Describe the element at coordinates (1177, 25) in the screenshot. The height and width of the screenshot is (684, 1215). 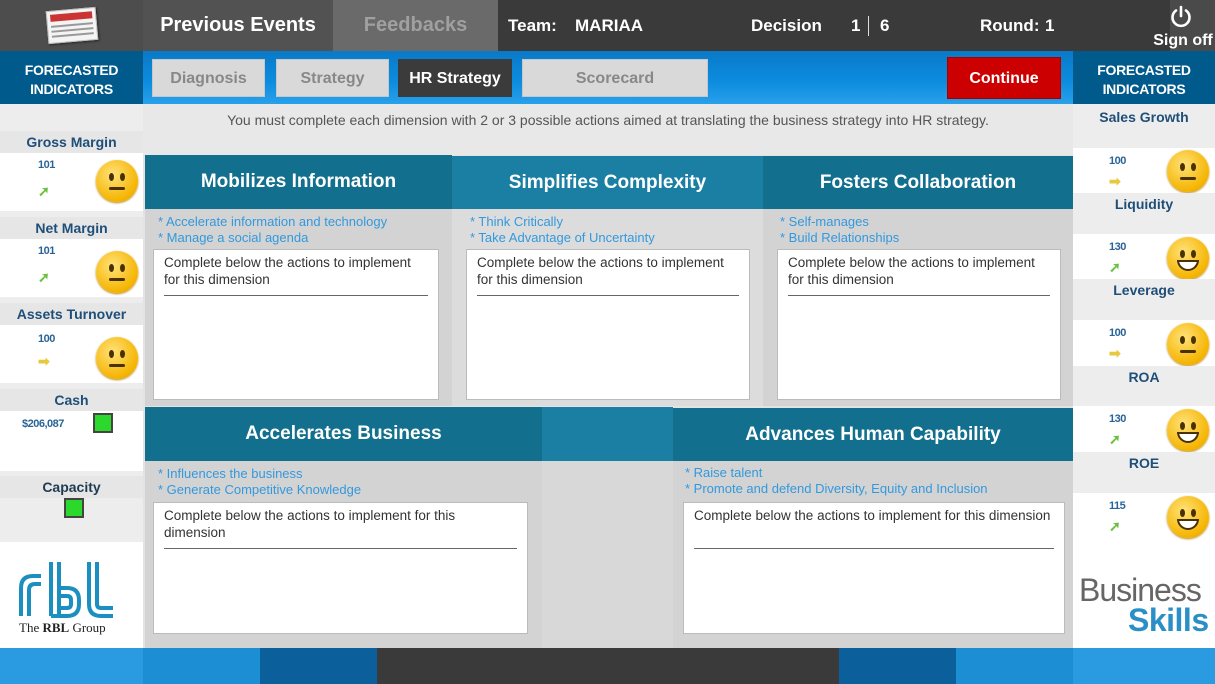
I see `sign-off-button: Sign off` at that location.